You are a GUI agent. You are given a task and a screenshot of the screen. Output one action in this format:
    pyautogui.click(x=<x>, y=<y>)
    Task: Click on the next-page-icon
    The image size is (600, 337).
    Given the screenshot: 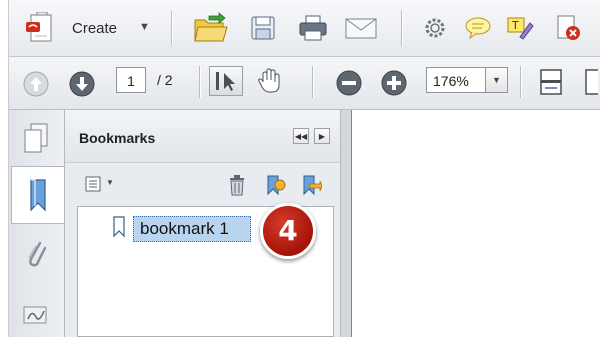 What is the action you would take?
    pyautogui.click(x=82, y=84)
    